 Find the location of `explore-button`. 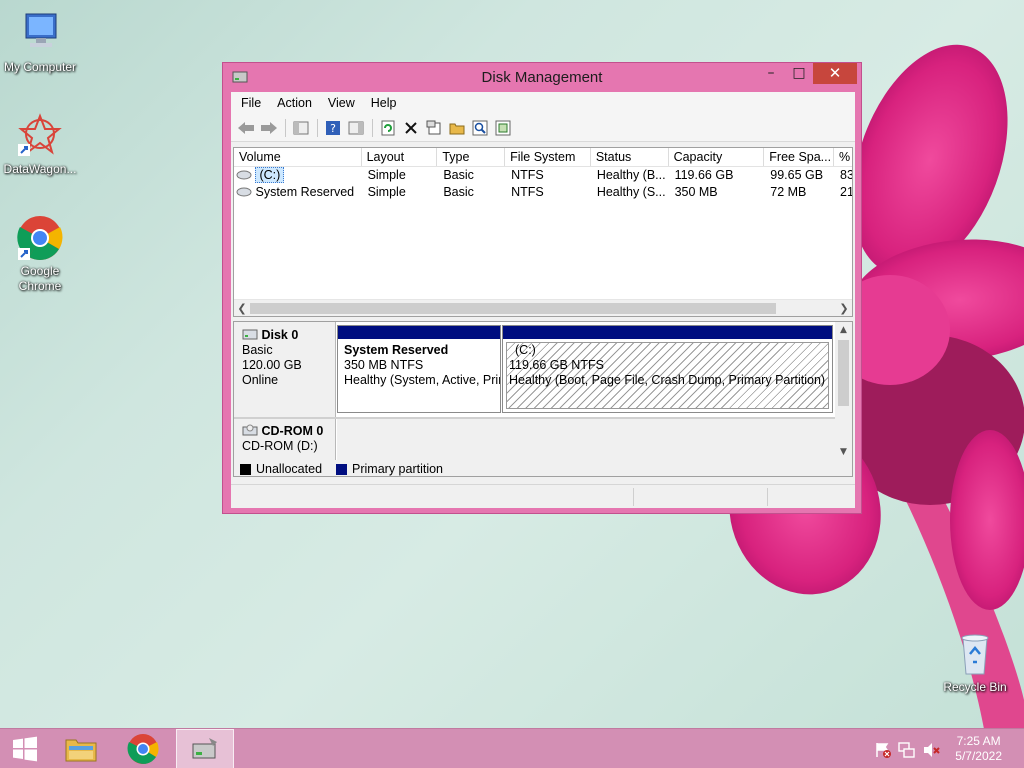

explore-button is located at coordinates (480, 128).